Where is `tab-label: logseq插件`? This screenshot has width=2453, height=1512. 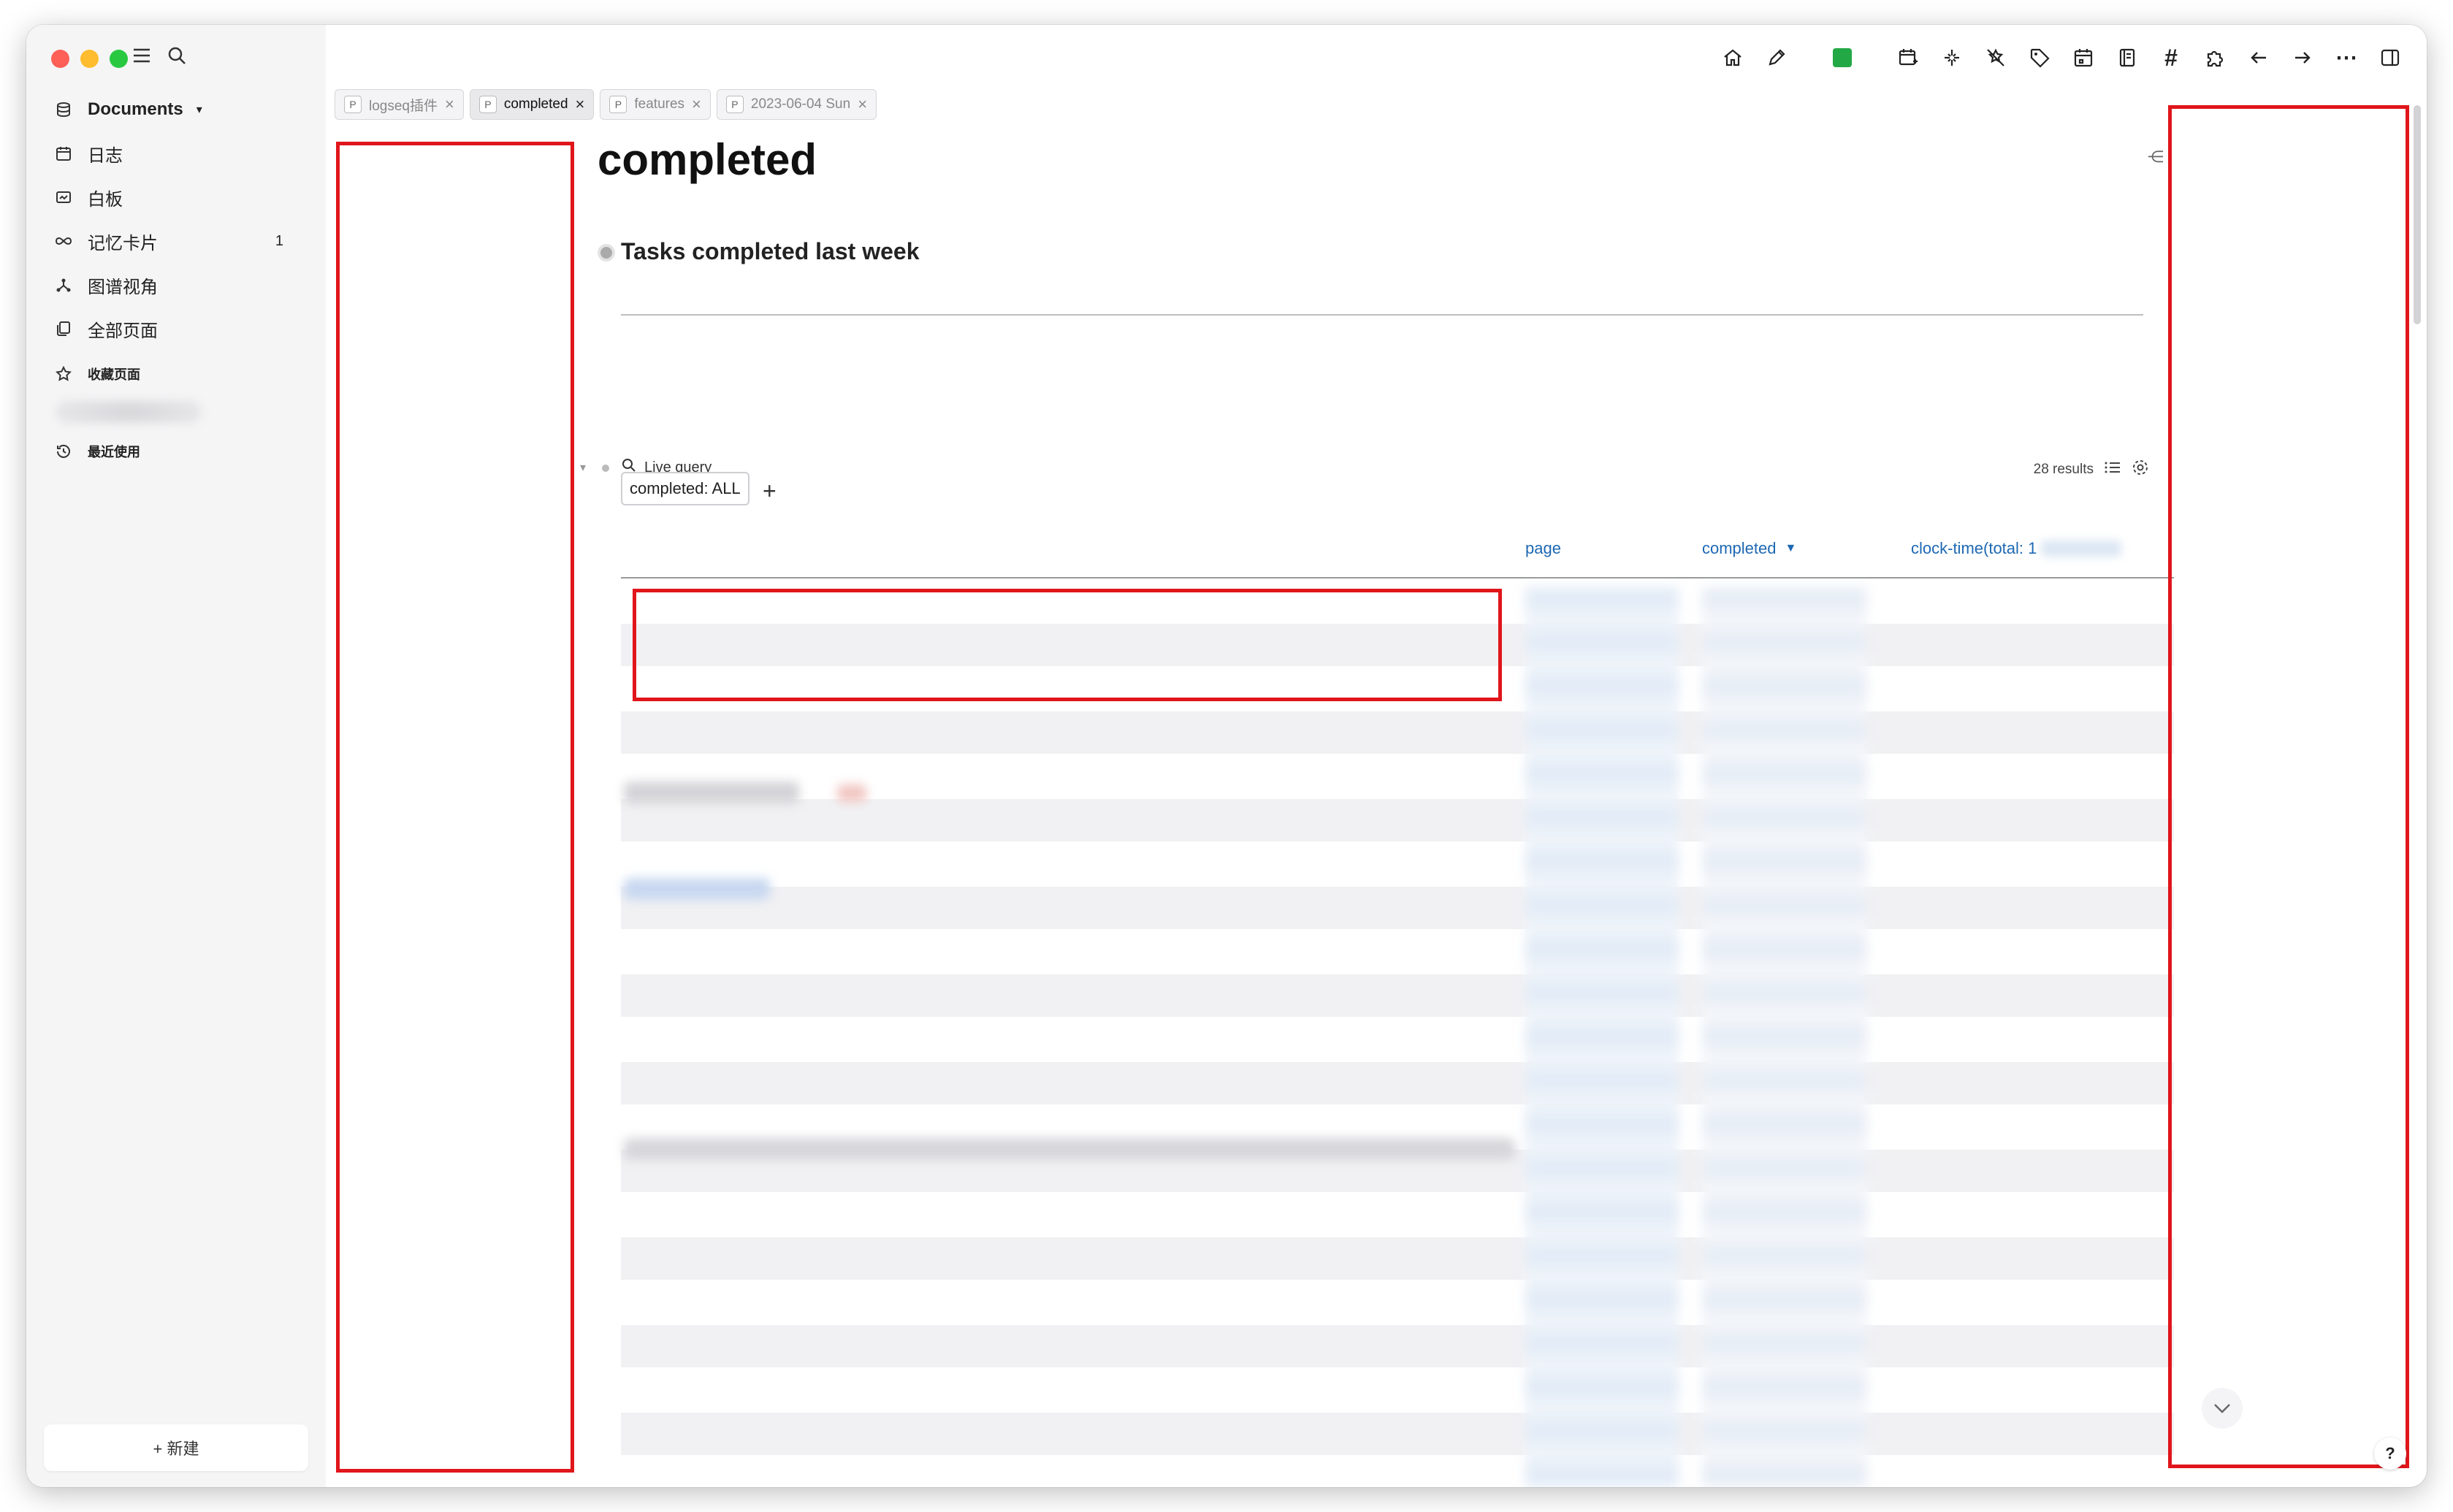
tab-label: logseq插件 is located at coordinates (403, 106).